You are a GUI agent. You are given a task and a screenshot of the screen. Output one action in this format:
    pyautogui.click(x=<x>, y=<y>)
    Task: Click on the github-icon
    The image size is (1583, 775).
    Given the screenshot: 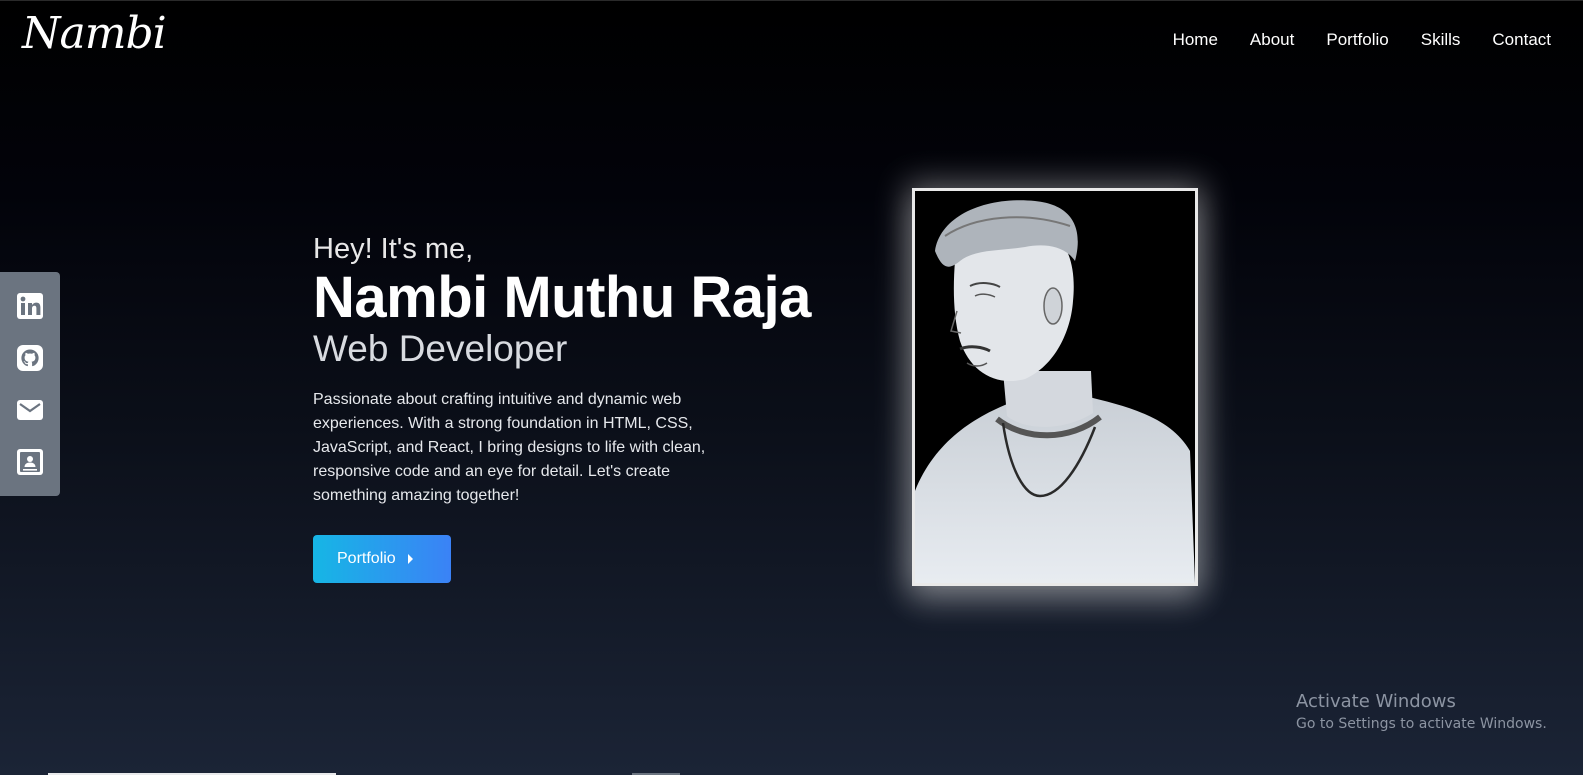 What is the action you would take?
    pyautogui.click(x=30, y=358)
    